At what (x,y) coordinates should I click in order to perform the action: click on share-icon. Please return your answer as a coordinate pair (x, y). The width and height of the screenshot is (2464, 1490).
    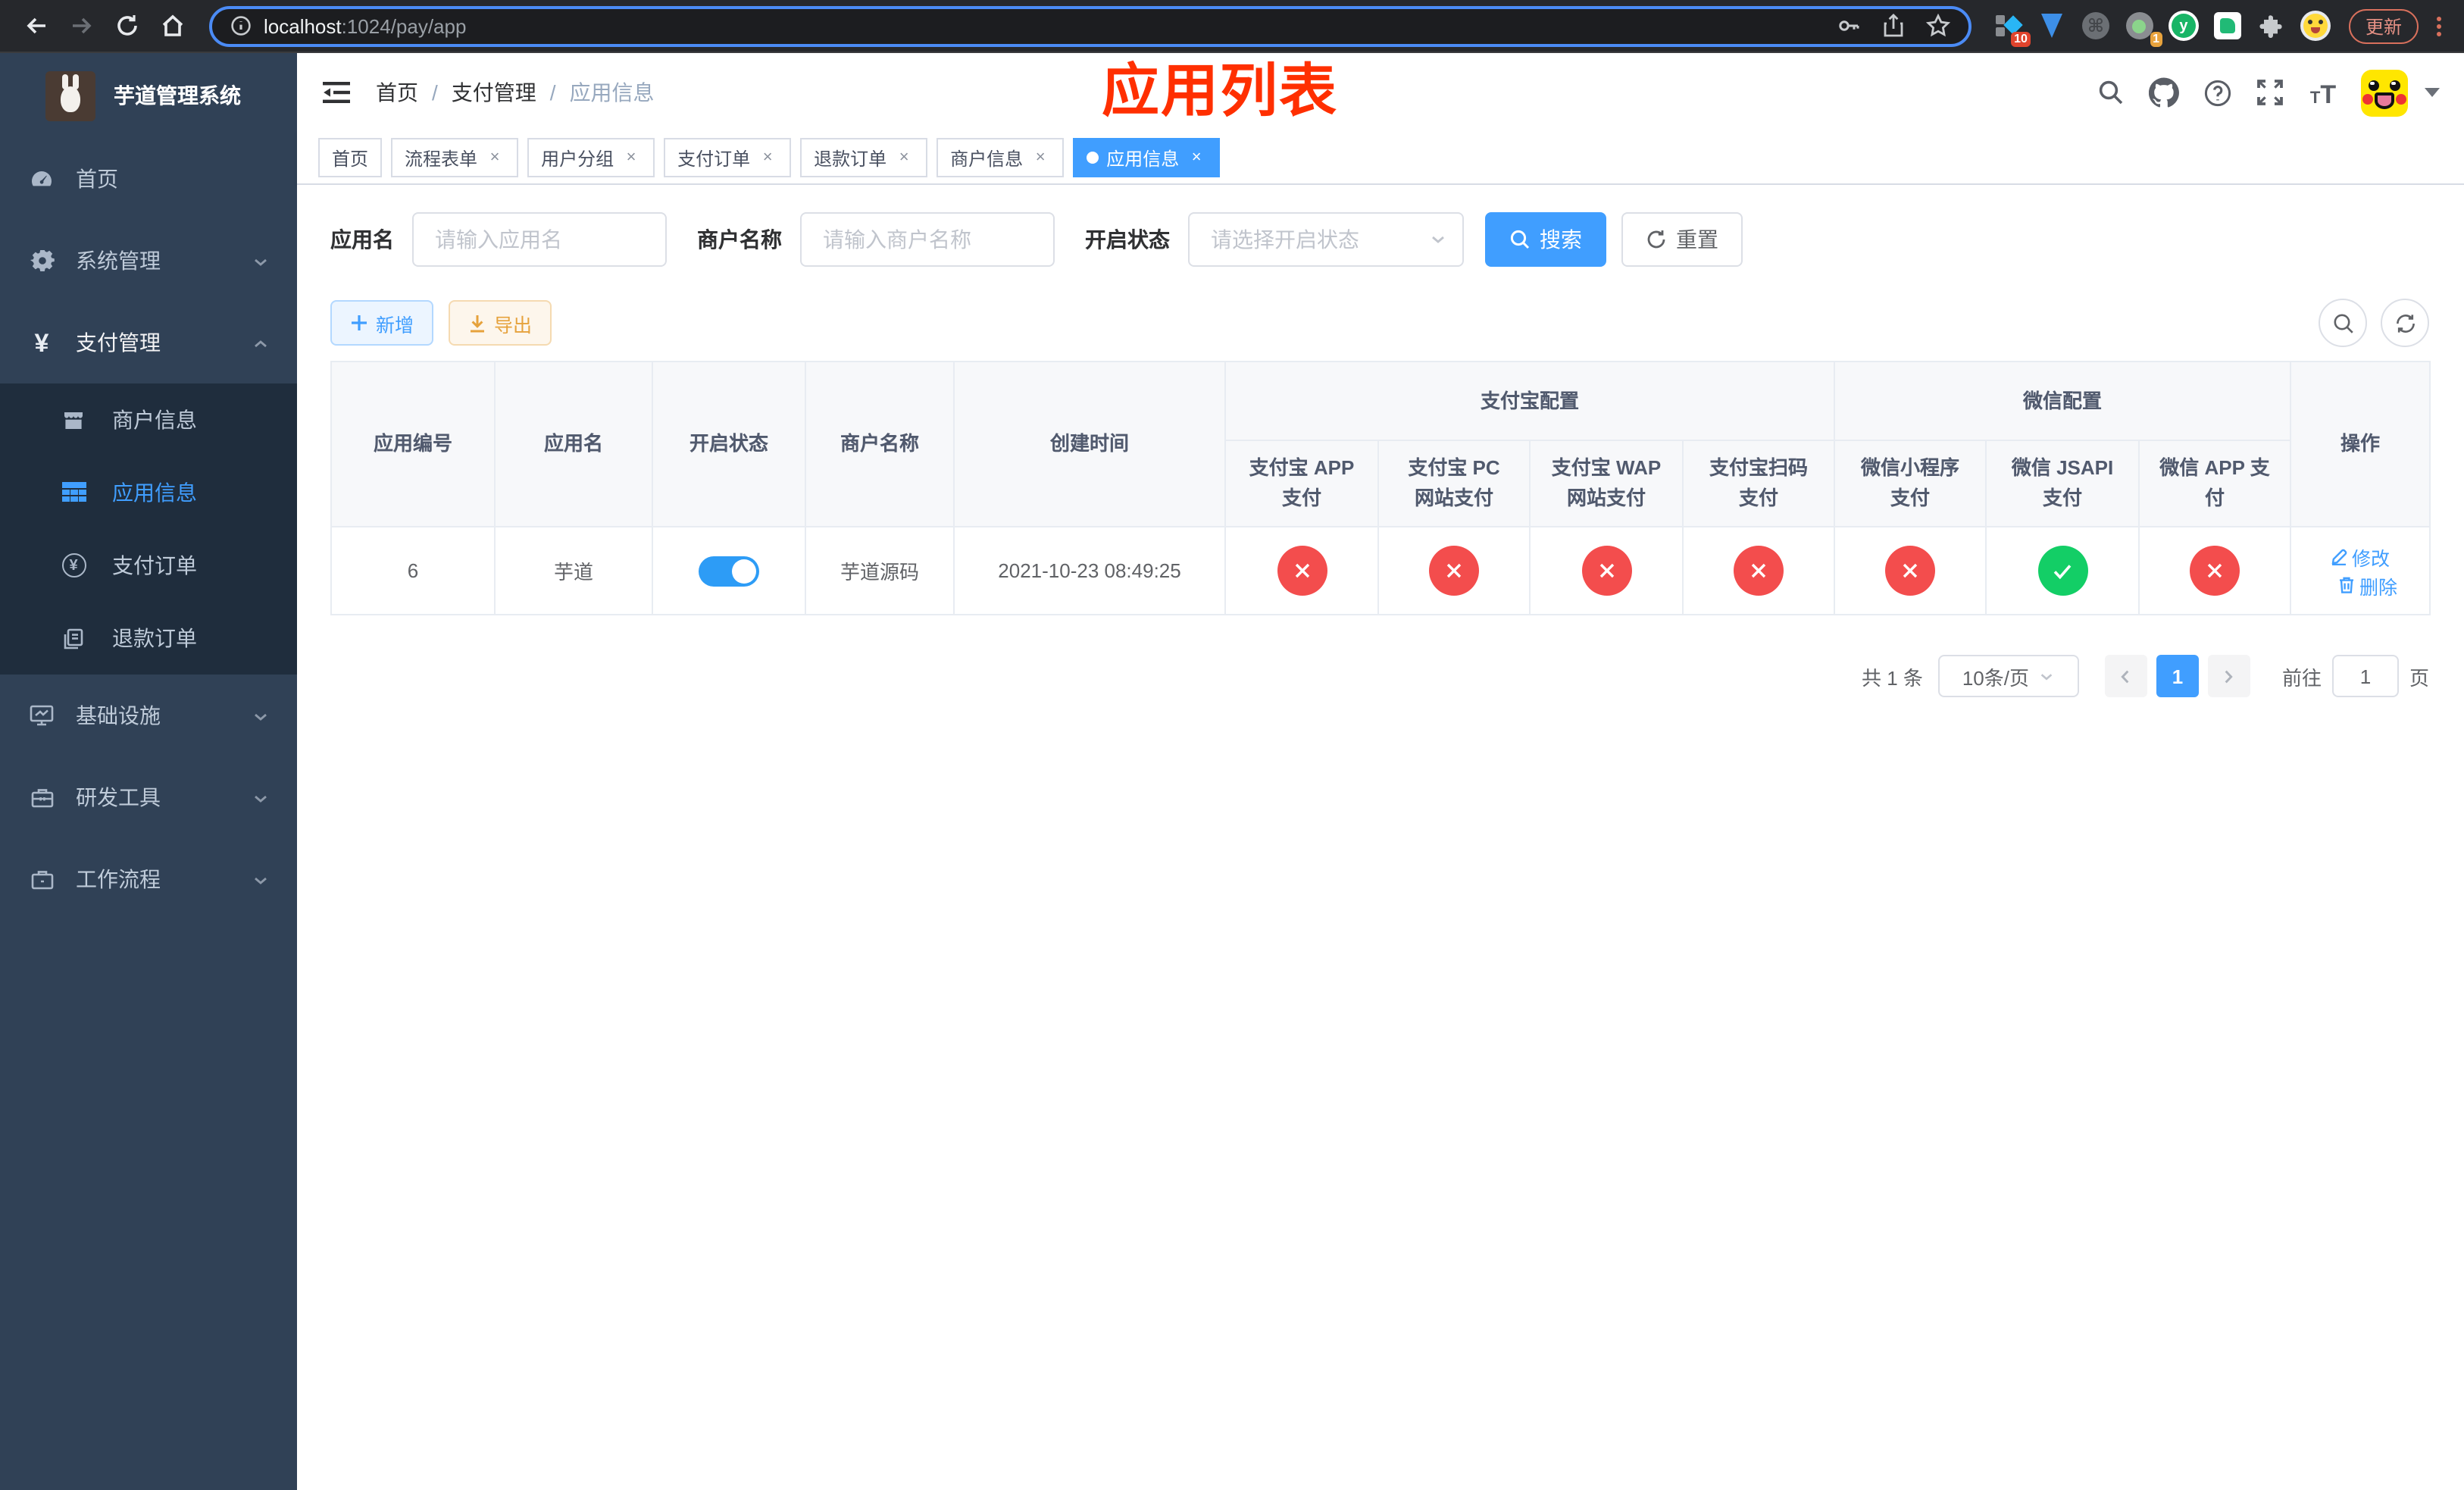
    Looking at the image, I should click on (1893, 26).